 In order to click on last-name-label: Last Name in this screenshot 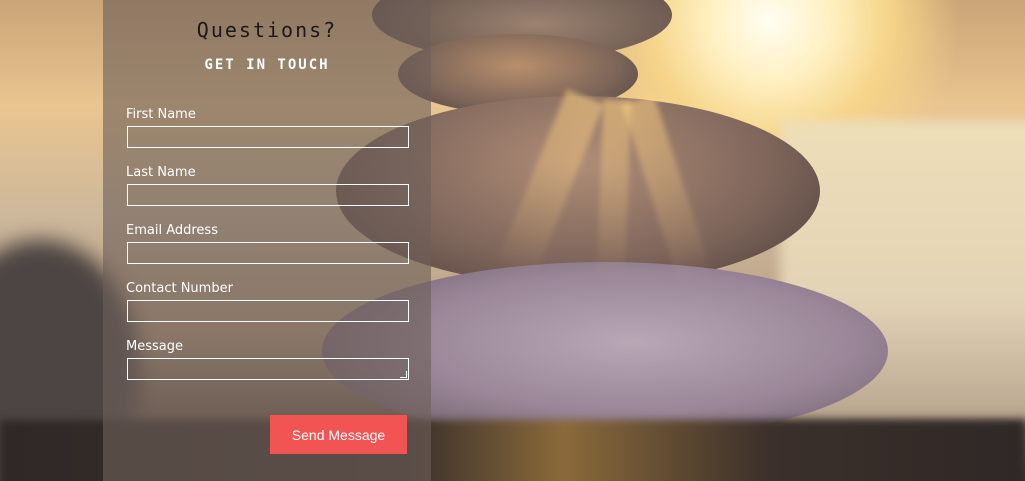, I will do `click(161, 172)`.